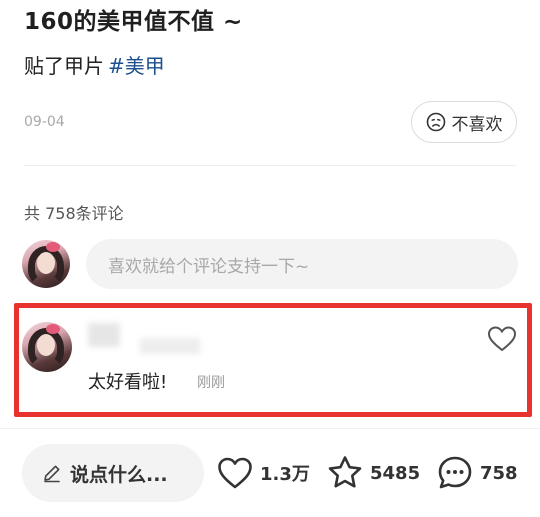  Describe the element at coordinates (136, 66) in the screenshot. I see `post-tag-link: #美甲` at that location.